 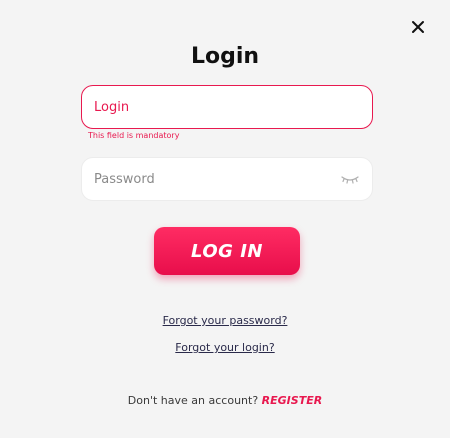 I want to click on login-input, so click(x=202, y=107).